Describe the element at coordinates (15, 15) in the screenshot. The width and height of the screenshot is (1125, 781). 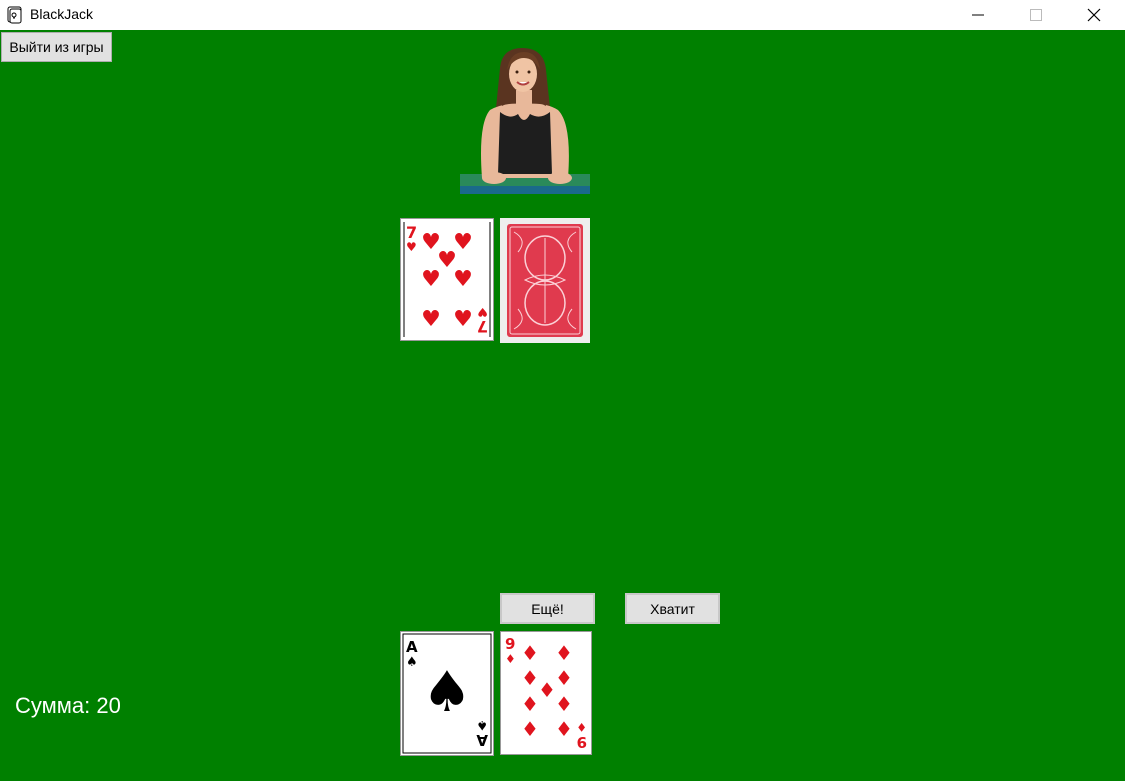
I see `blackjack-app-icon` at that location.